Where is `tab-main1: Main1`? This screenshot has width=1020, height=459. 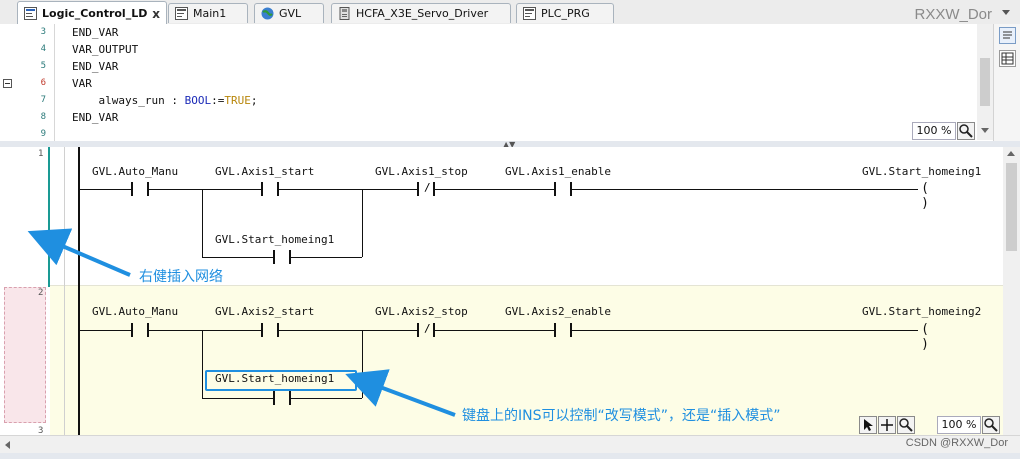
tab-main1: Main1 is located at coordinates (208, 13).